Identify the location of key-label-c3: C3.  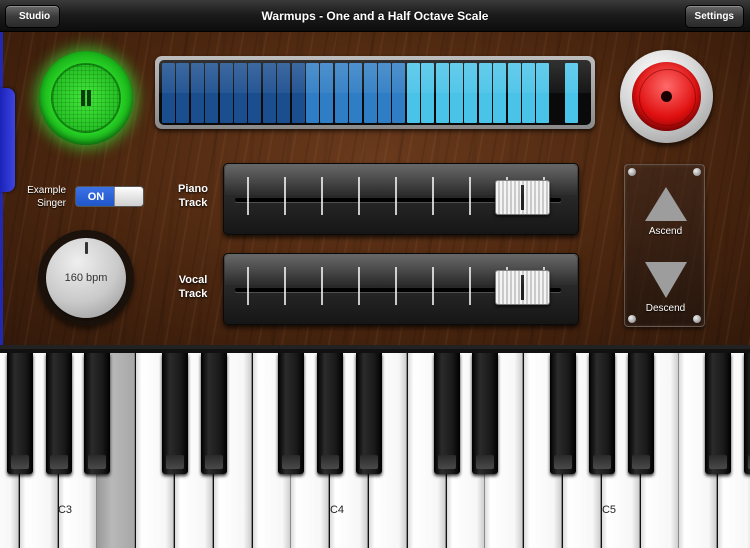
(65, 510).